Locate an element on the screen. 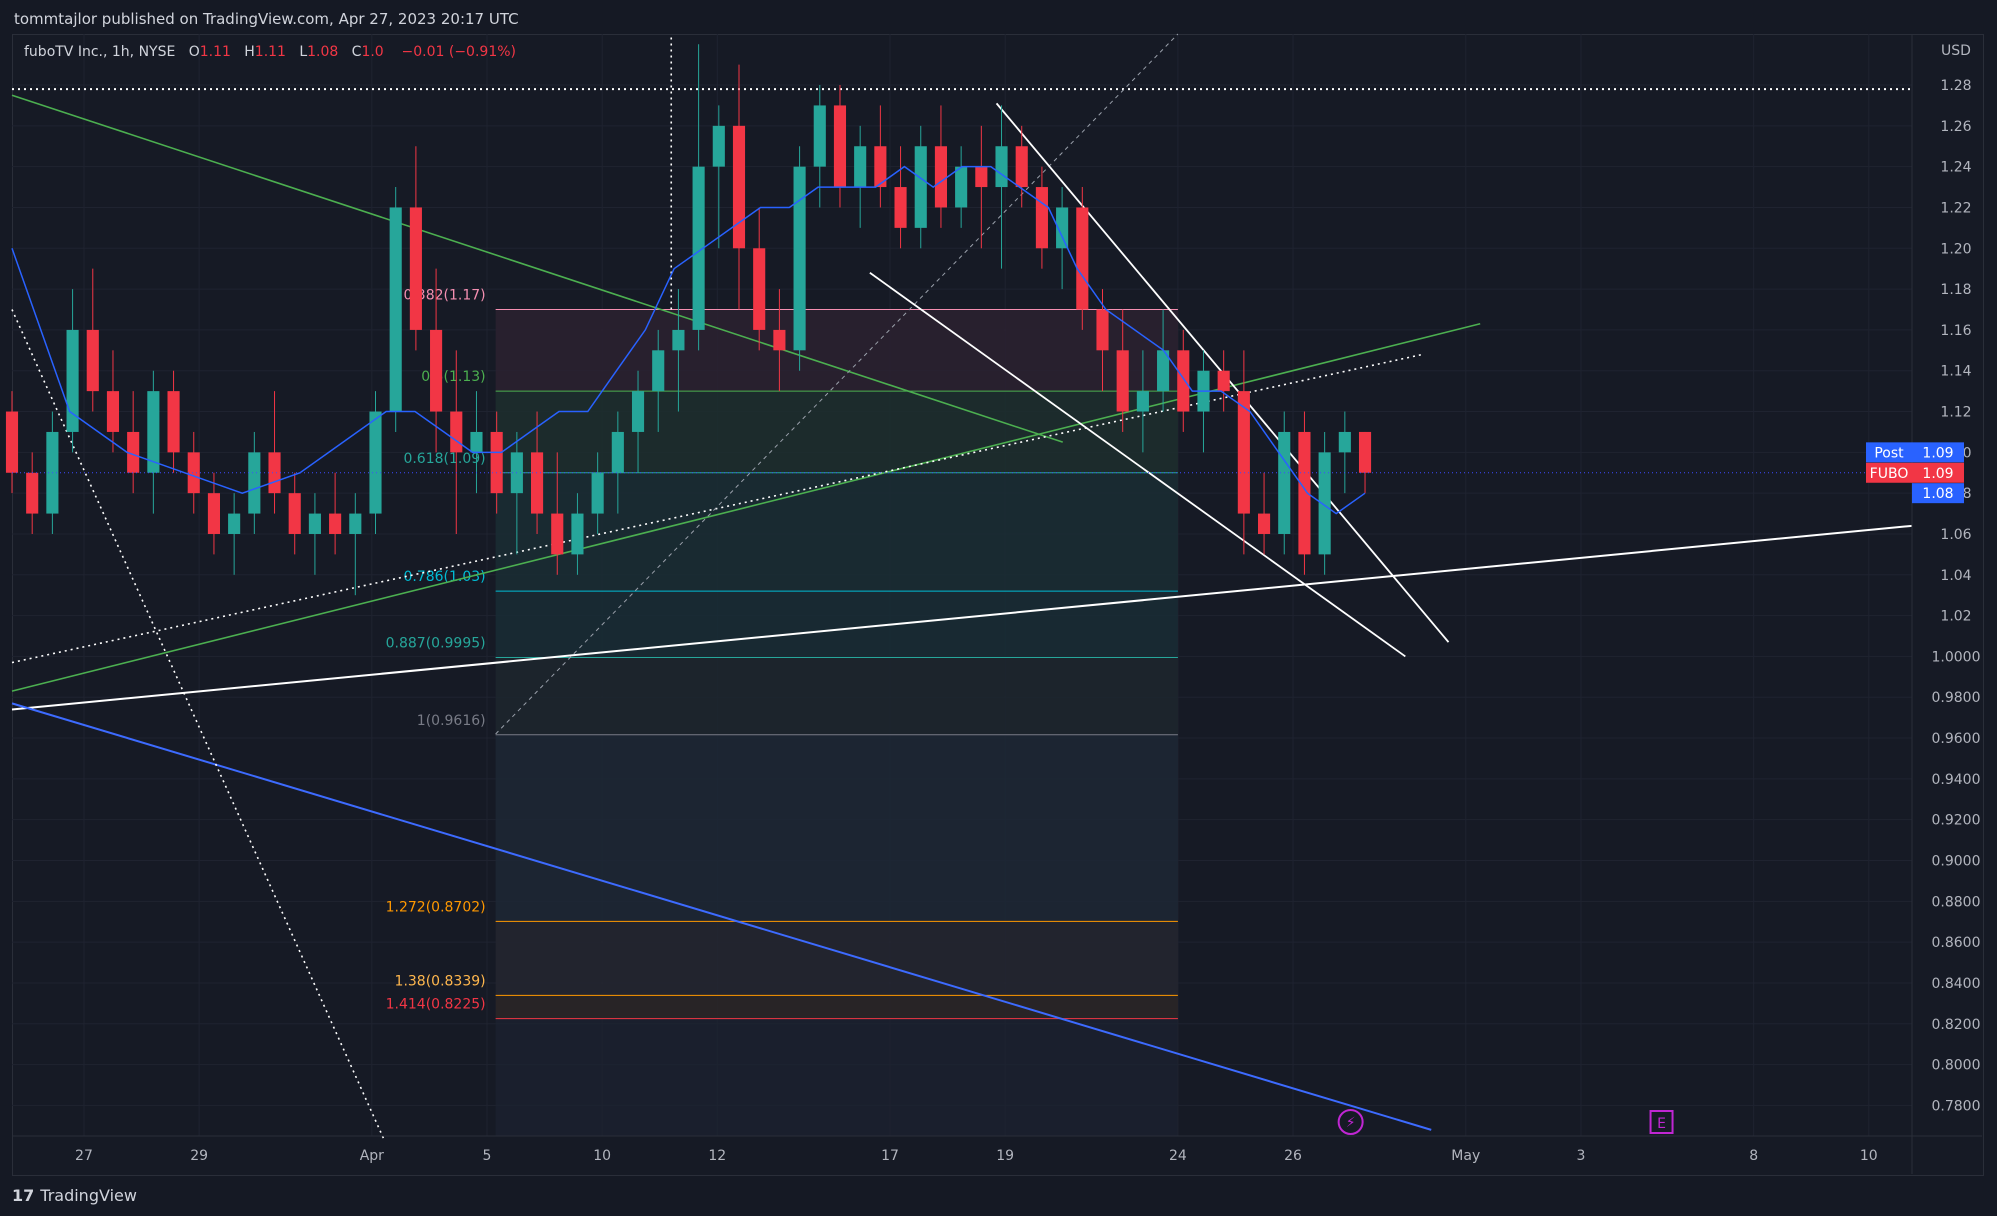 Image resolution: width=1997 pixels, height=1216 pixels. low-label: L is located at coordinates (303, 52).